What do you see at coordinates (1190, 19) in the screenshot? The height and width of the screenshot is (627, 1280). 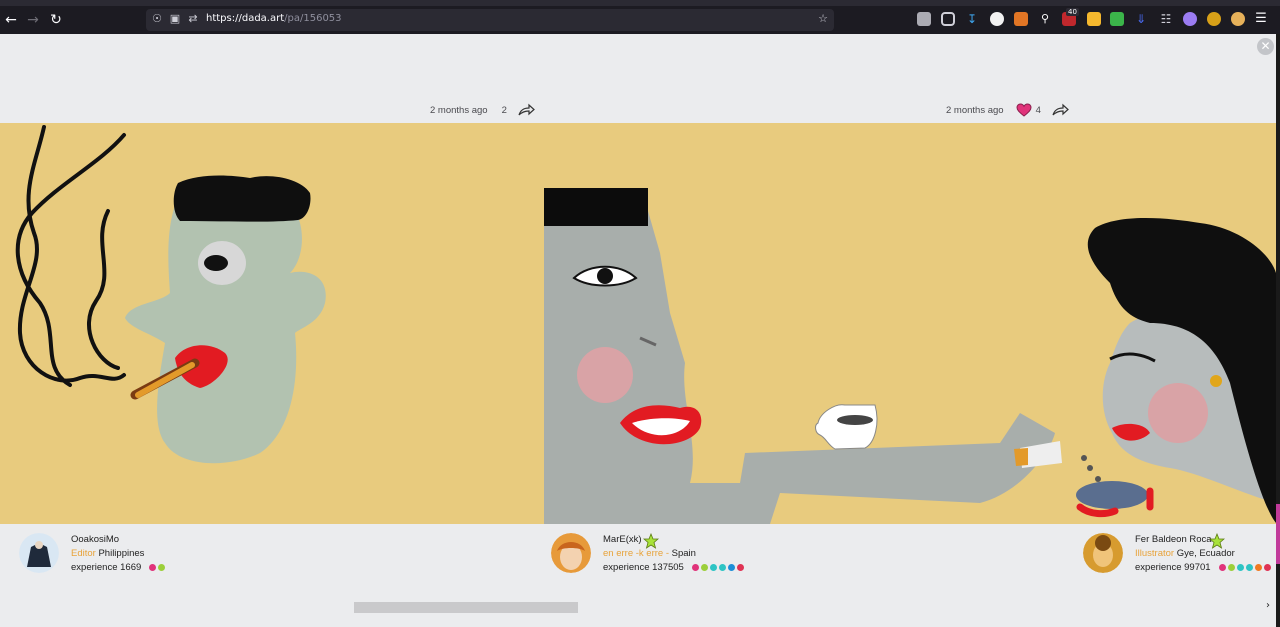 I see `extension-purple-icon` at bounding box center [1190, 19].